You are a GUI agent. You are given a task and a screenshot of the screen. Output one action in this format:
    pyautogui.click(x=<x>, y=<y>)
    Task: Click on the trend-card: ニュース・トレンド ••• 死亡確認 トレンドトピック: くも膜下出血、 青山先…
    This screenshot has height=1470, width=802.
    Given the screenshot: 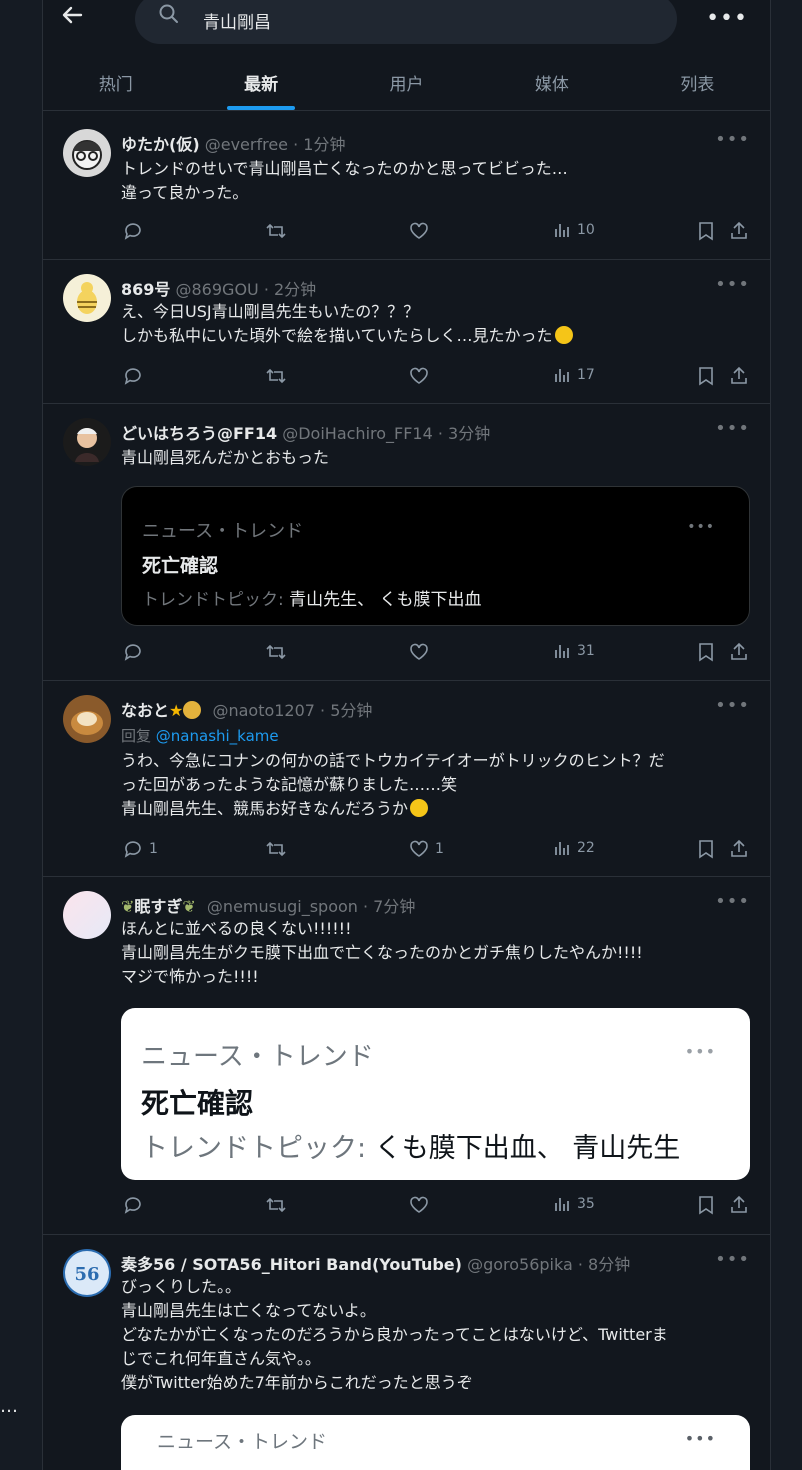 What is the action you would take?
    pyautogui.click(x=435, y=1094)
    